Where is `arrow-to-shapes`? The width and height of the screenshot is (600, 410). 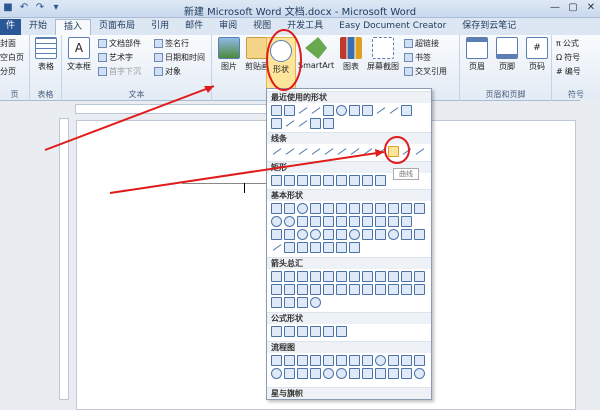 arrow-to-shapes is located at coordinates (129, 118).